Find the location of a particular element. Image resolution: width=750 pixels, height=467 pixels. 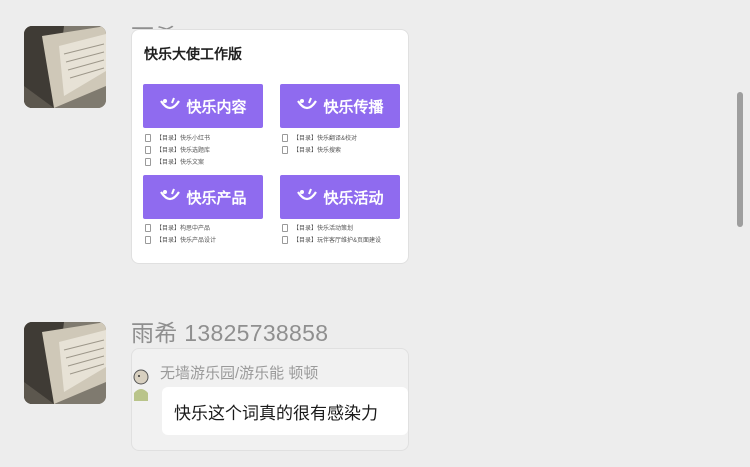

tile-label: 快乐产品 is located at coordinates (216, 198).